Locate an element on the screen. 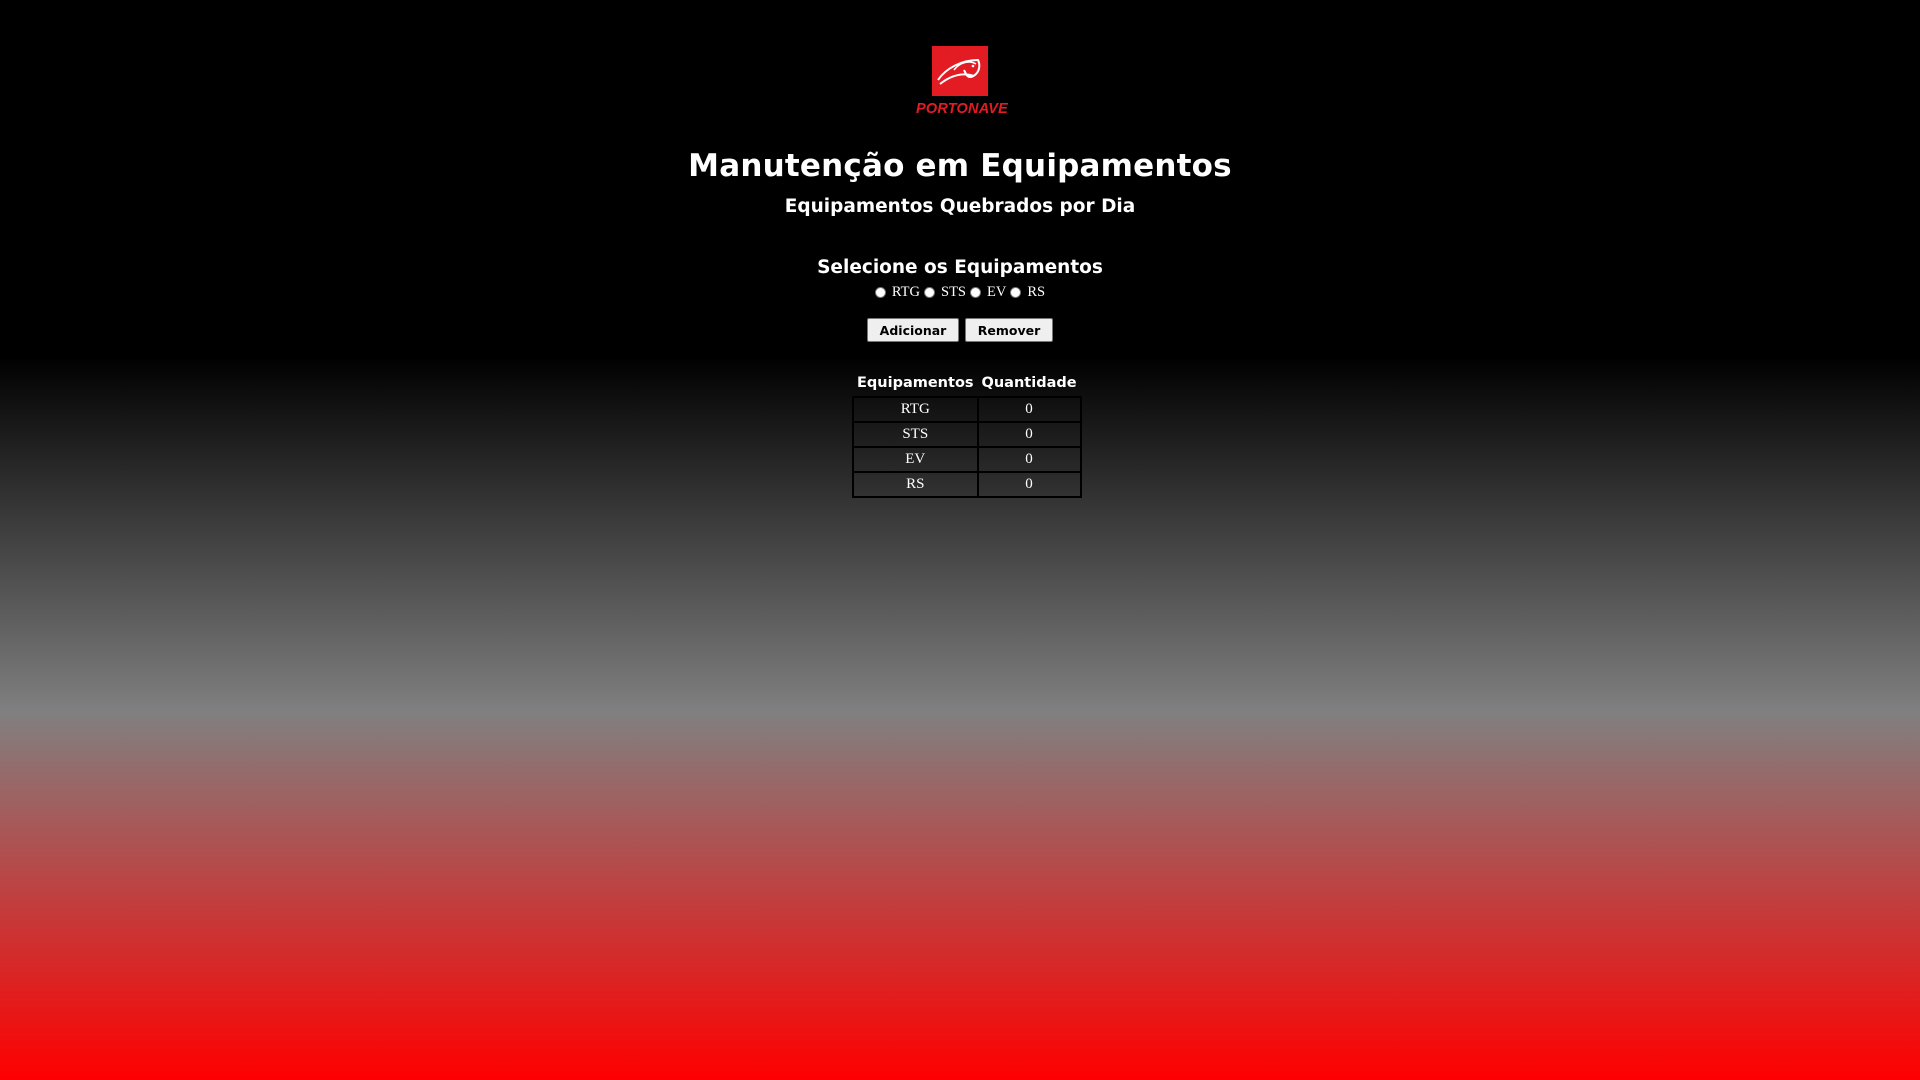  header-quantidade: Quantidade is located at coordinates (1029, 382).